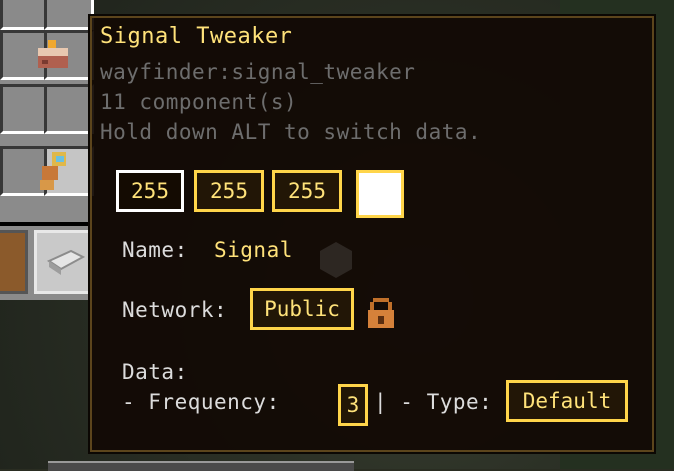 The width and height of the screenshot is (674, 471). I want to click on compass-icon, so click(53, 171).